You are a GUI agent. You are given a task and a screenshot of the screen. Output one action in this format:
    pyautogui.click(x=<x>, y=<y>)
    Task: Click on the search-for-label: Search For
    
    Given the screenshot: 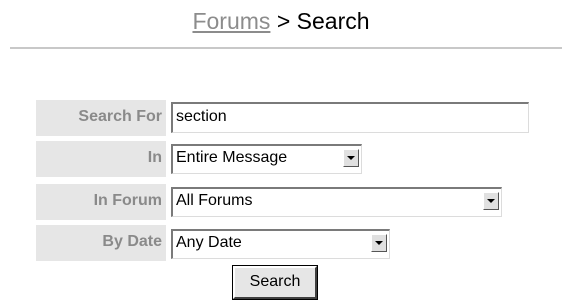 What is the action you would take?
    pyautogui.click(x=101, y=118)
    